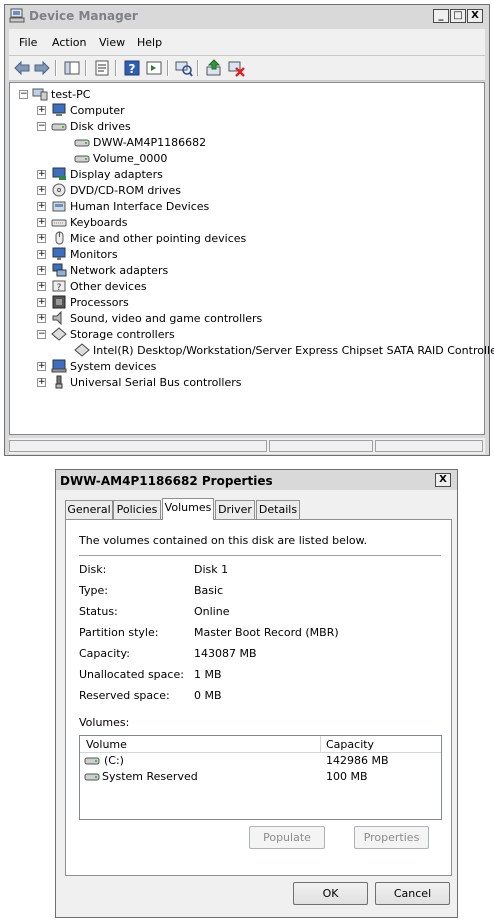  What do you see at coordinates (100, 174) in the screenshot?
I see `tree-item-display-adapters: + Display adapters` at bounding box center [100, 174].